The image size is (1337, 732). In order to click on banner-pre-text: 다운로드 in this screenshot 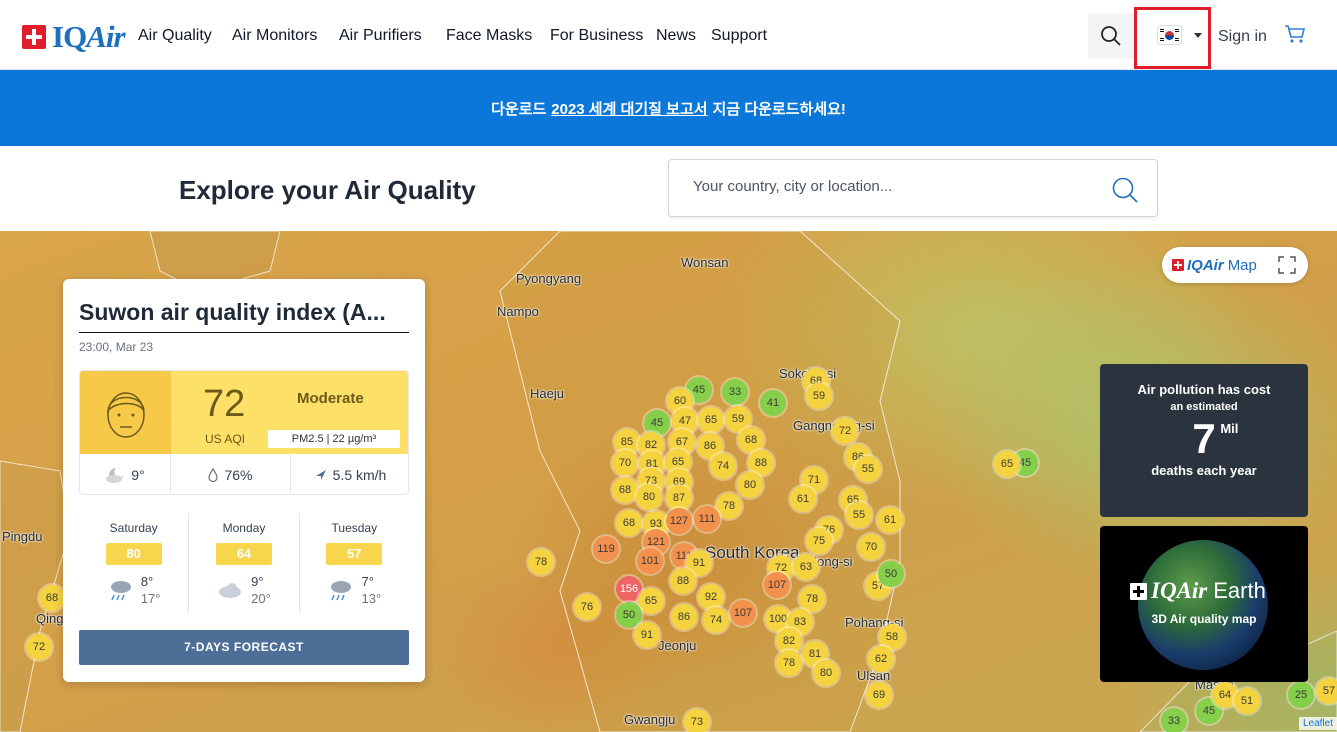, I will do `click(519, 109)`.